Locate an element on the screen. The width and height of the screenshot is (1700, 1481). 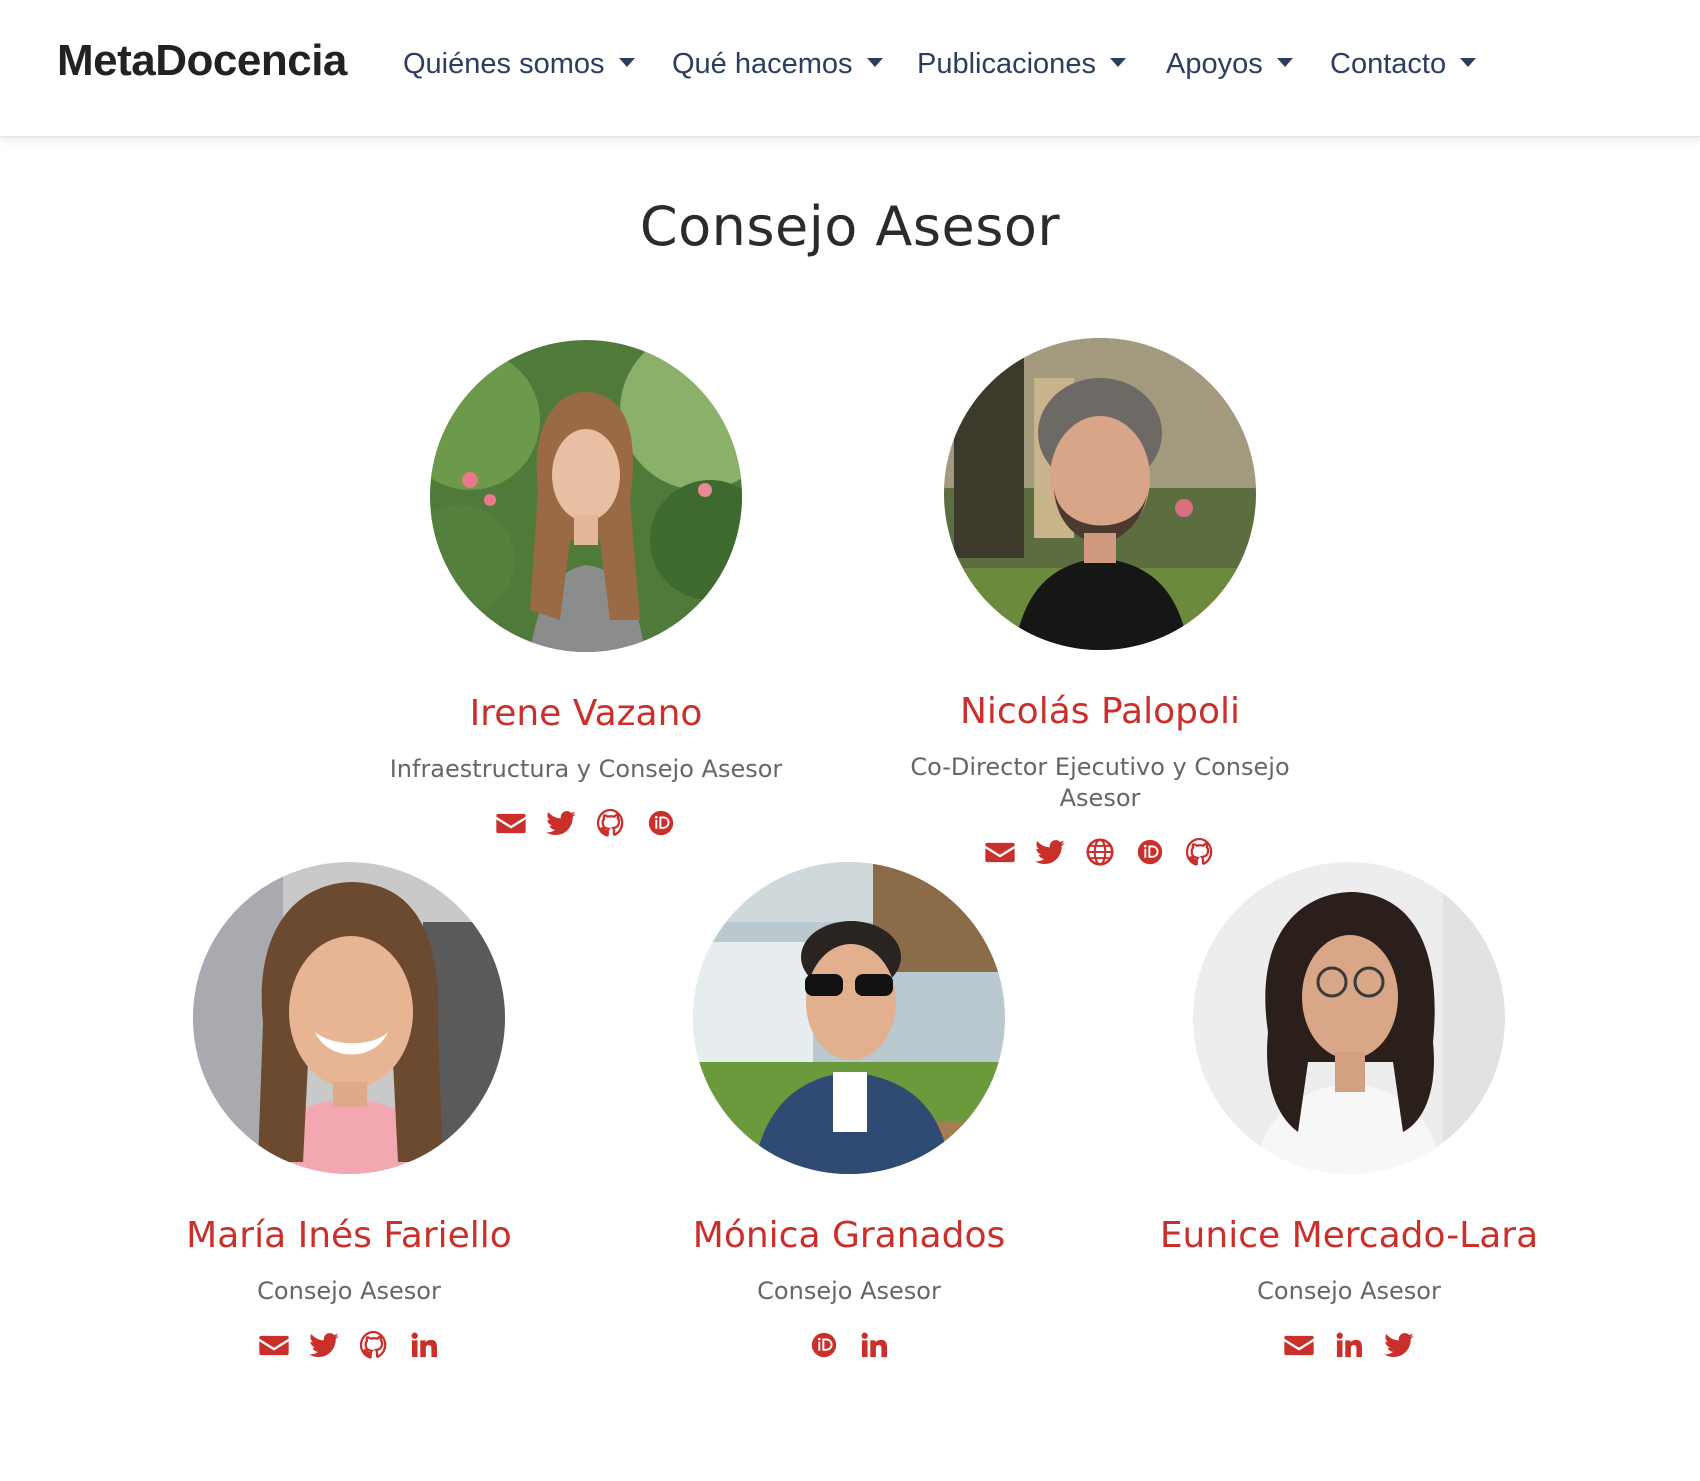
nav-item-quienes-somos: Quiénes somos is located at coordinates (519, 64).